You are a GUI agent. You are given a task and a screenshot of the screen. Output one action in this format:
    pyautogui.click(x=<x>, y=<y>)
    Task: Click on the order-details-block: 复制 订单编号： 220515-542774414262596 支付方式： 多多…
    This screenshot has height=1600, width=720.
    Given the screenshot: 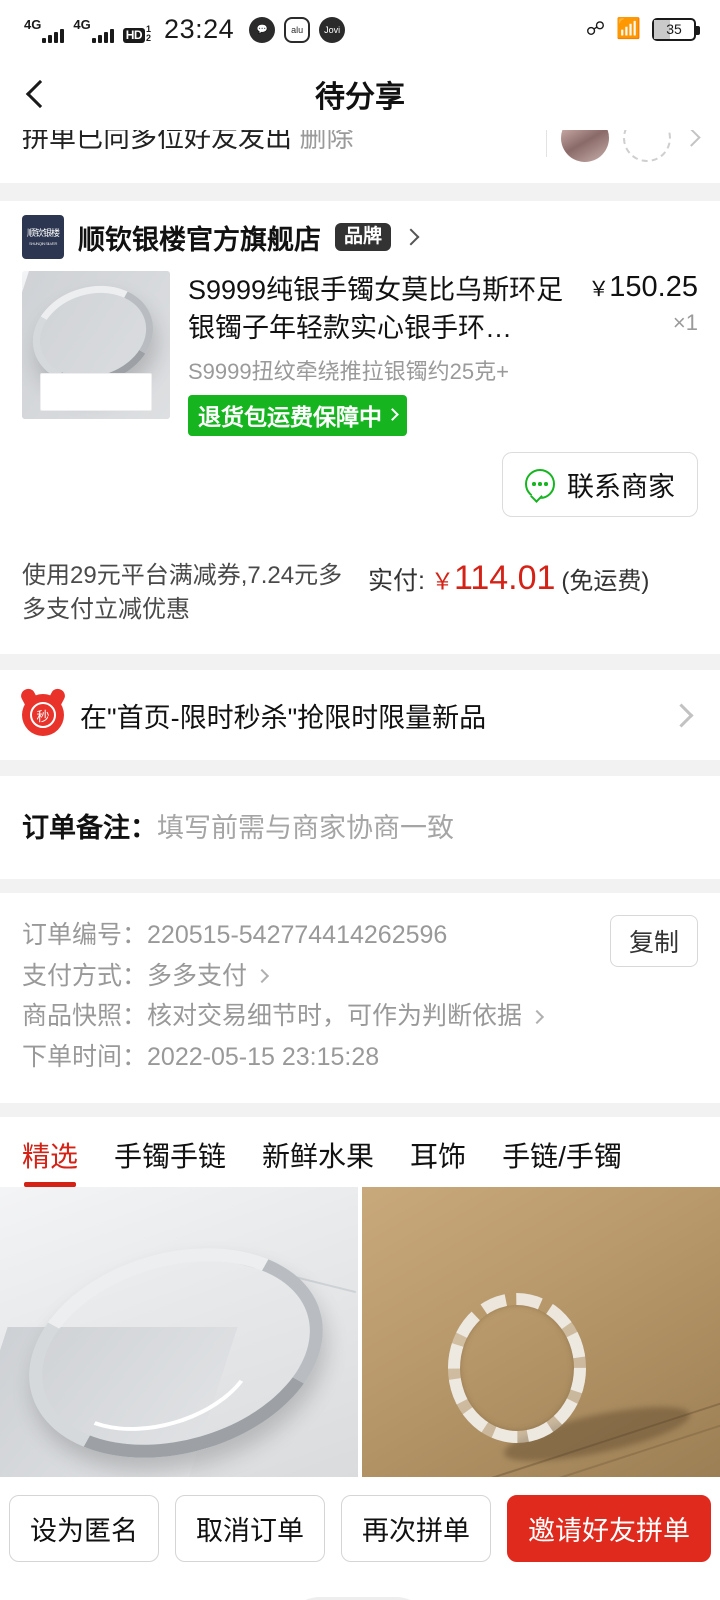 What is the action you would take?
    pyautogui.click(x=360, y=998)
    